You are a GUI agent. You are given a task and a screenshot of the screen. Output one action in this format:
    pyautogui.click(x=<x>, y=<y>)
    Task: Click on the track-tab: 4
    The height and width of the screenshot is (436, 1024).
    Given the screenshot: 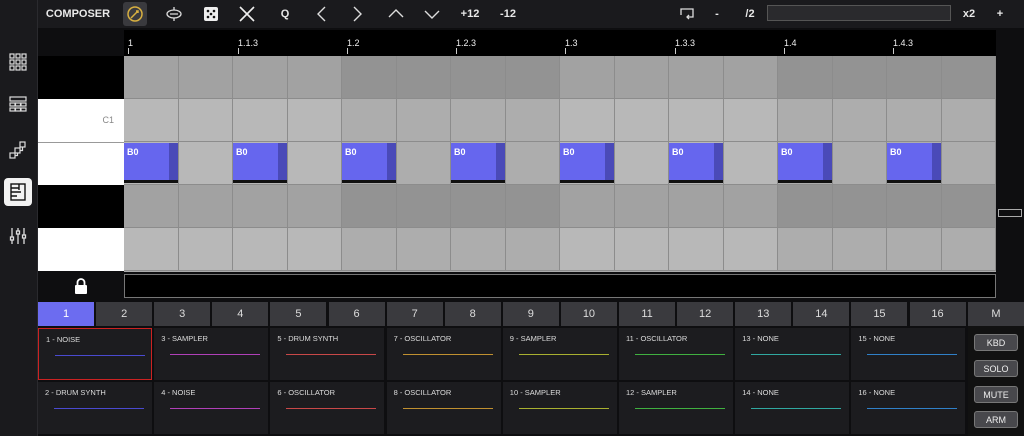 What is the action you would take?
    pyautogui.click(x=240, y=314)
    